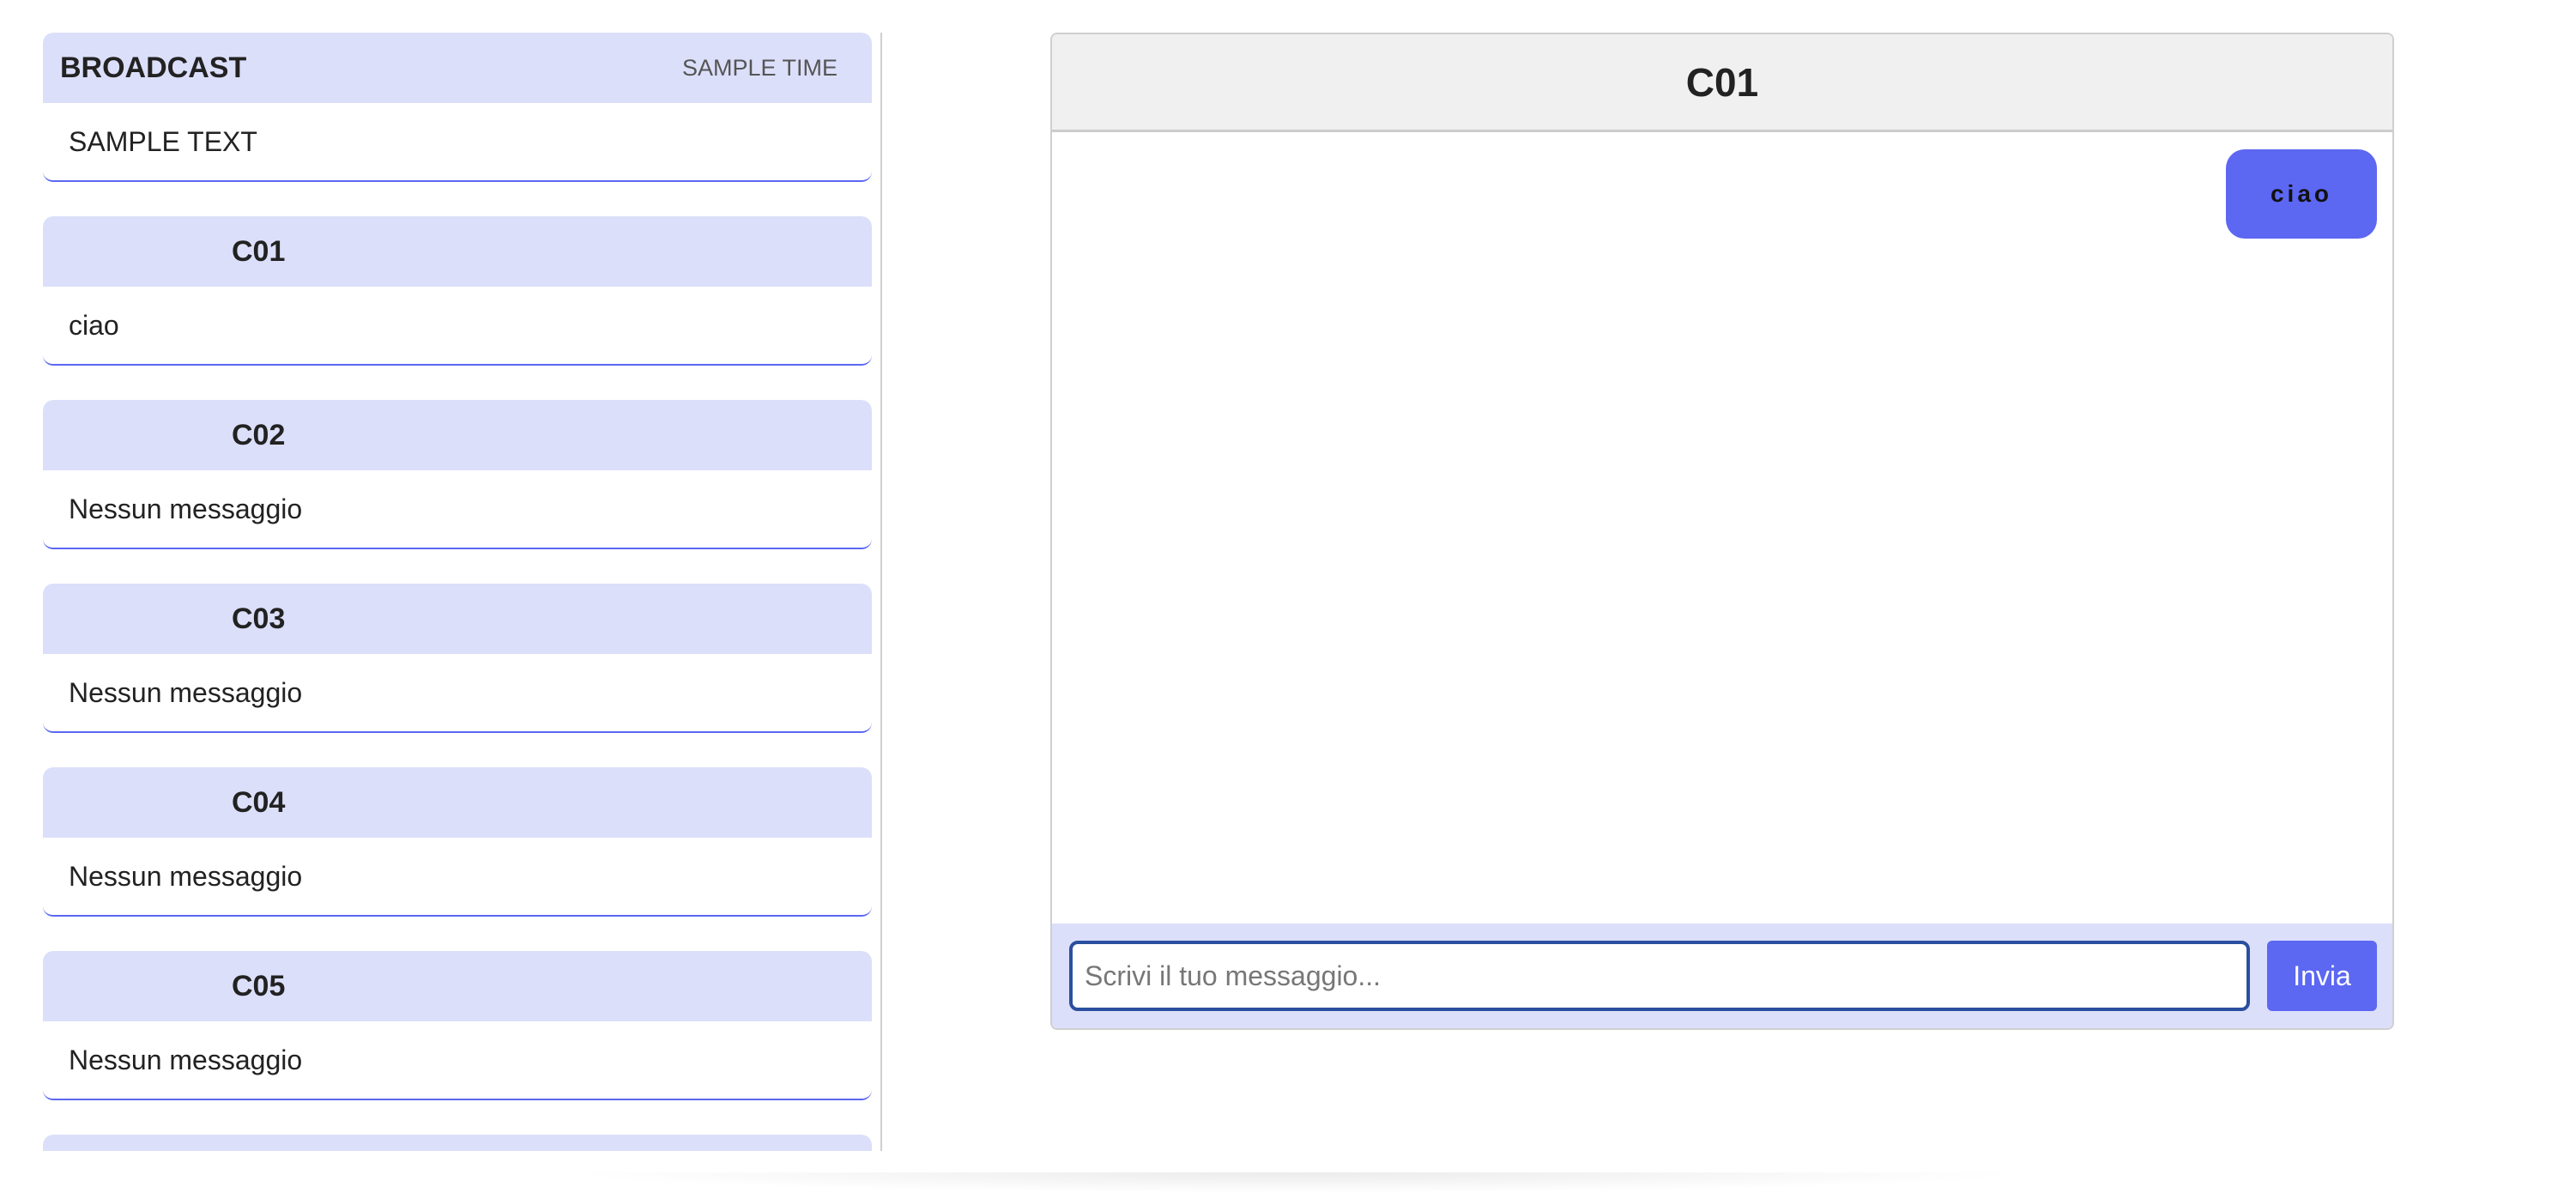 The height and width of the screenshot is (1193, 2576). Describe the element at coordinates (457, 1025) in the screenshot. I see `chat-card-c05: C05 Nessun messaggio` at that location.